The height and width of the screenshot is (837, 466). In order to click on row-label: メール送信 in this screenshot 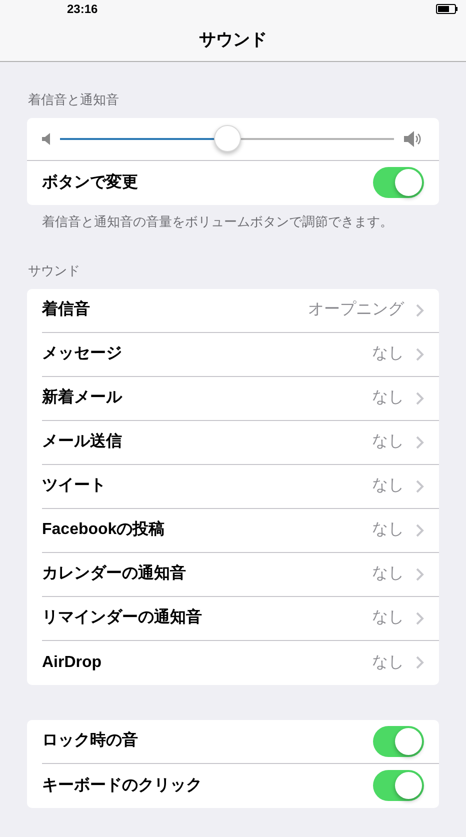, I will do `click(207, 442)`.